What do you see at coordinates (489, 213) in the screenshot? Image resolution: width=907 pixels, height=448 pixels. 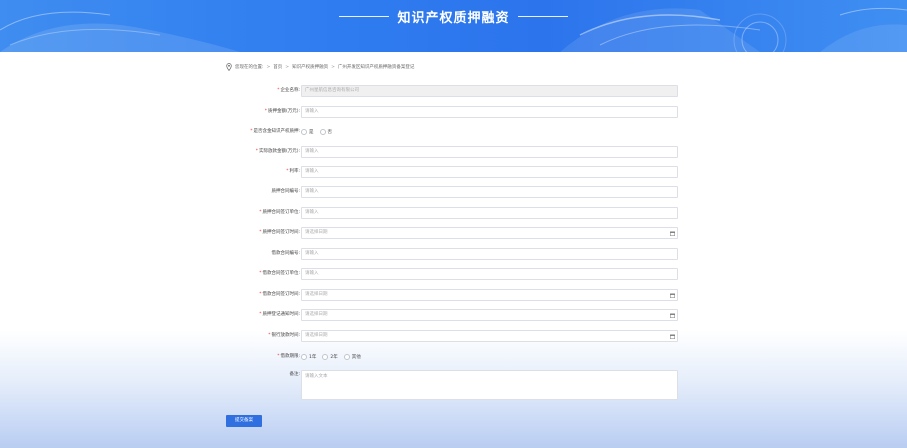 I see `pledge-signer-input: 请输入` at bounding box center [489, 213].